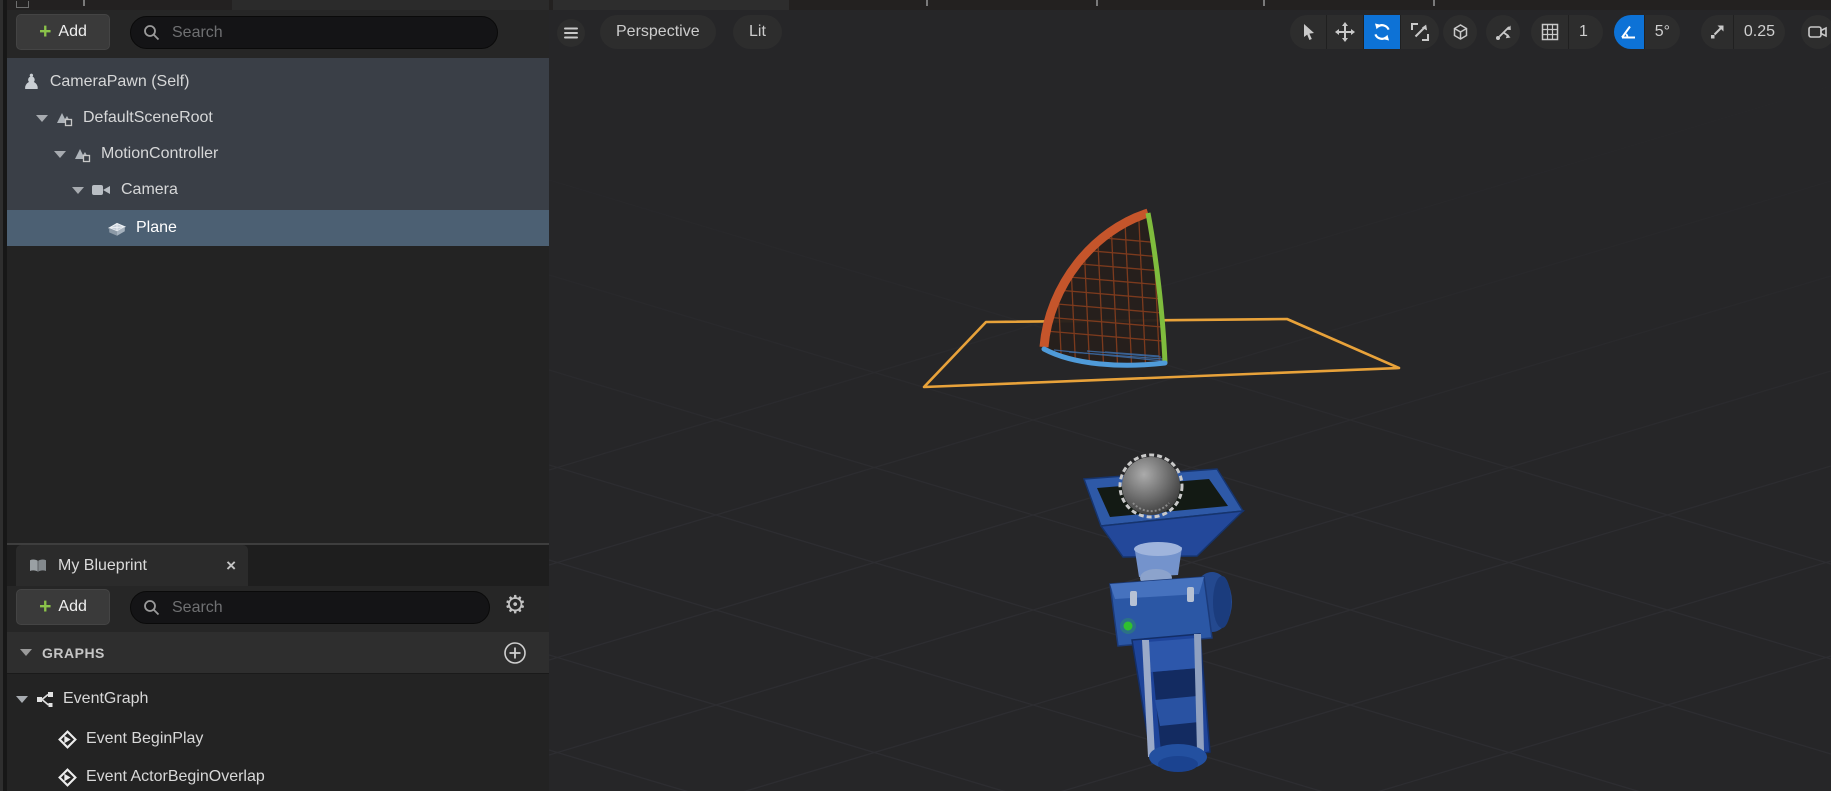 Image resolution: width=1831 pixels, height=791 pixels. I want to click on list-item-eventgraph: EventGraph, so click(274, 699).